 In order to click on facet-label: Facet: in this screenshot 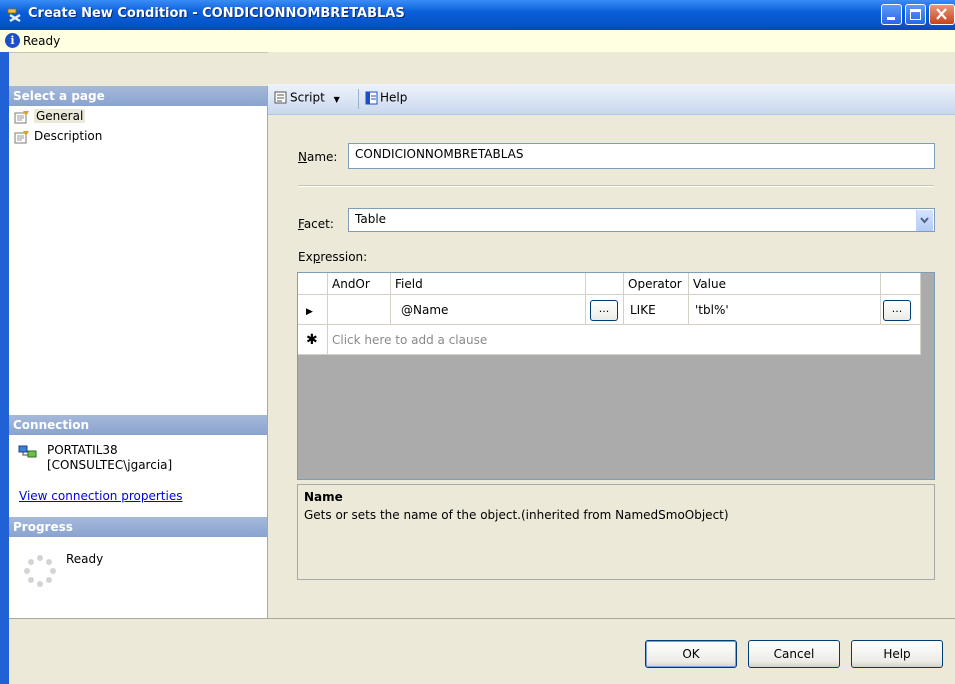, I will do `click(316, 224)`.